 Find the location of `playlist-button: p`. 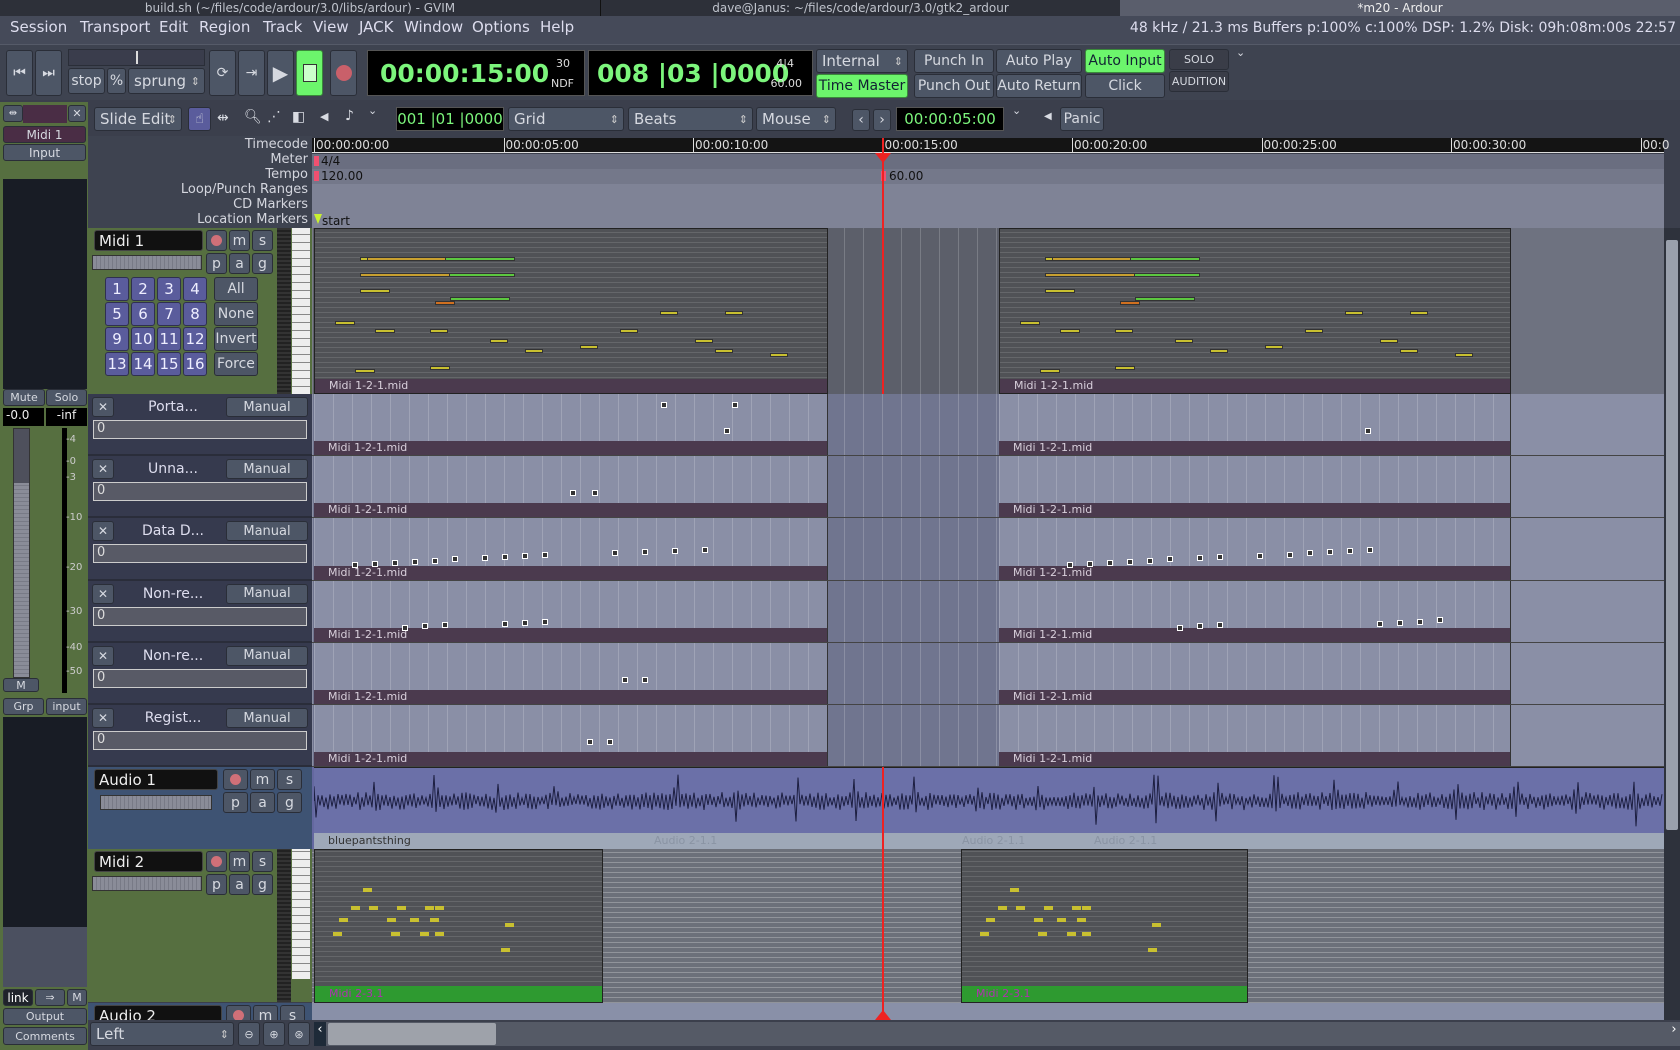

playlist-button: p is located at coordinates (216, 263).